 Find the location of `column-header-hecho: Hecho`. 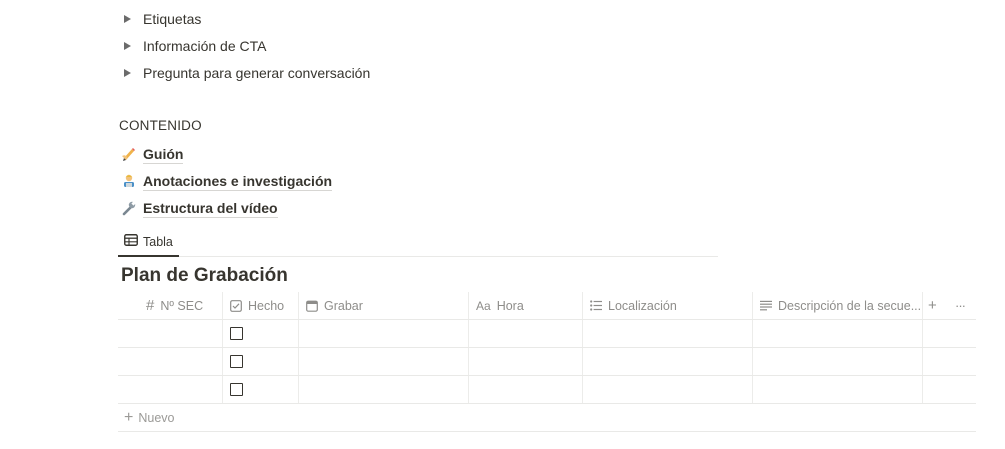

column-header-hecho: Hecho is located at coordinates (260, 305).